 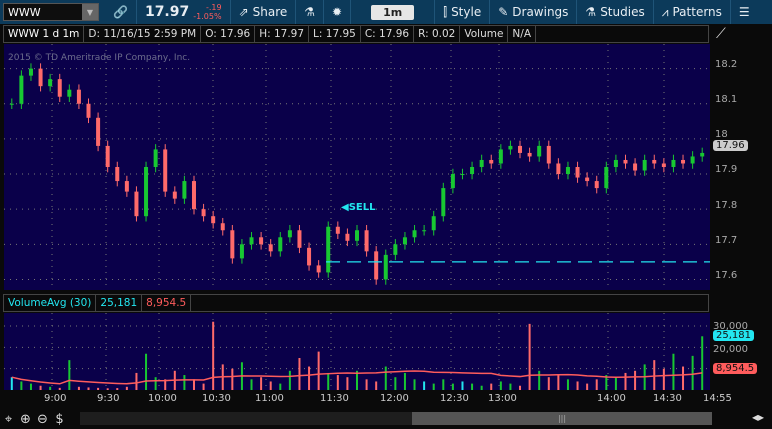 I want to click on last-price: 17.97, so click(x=167, y=12).